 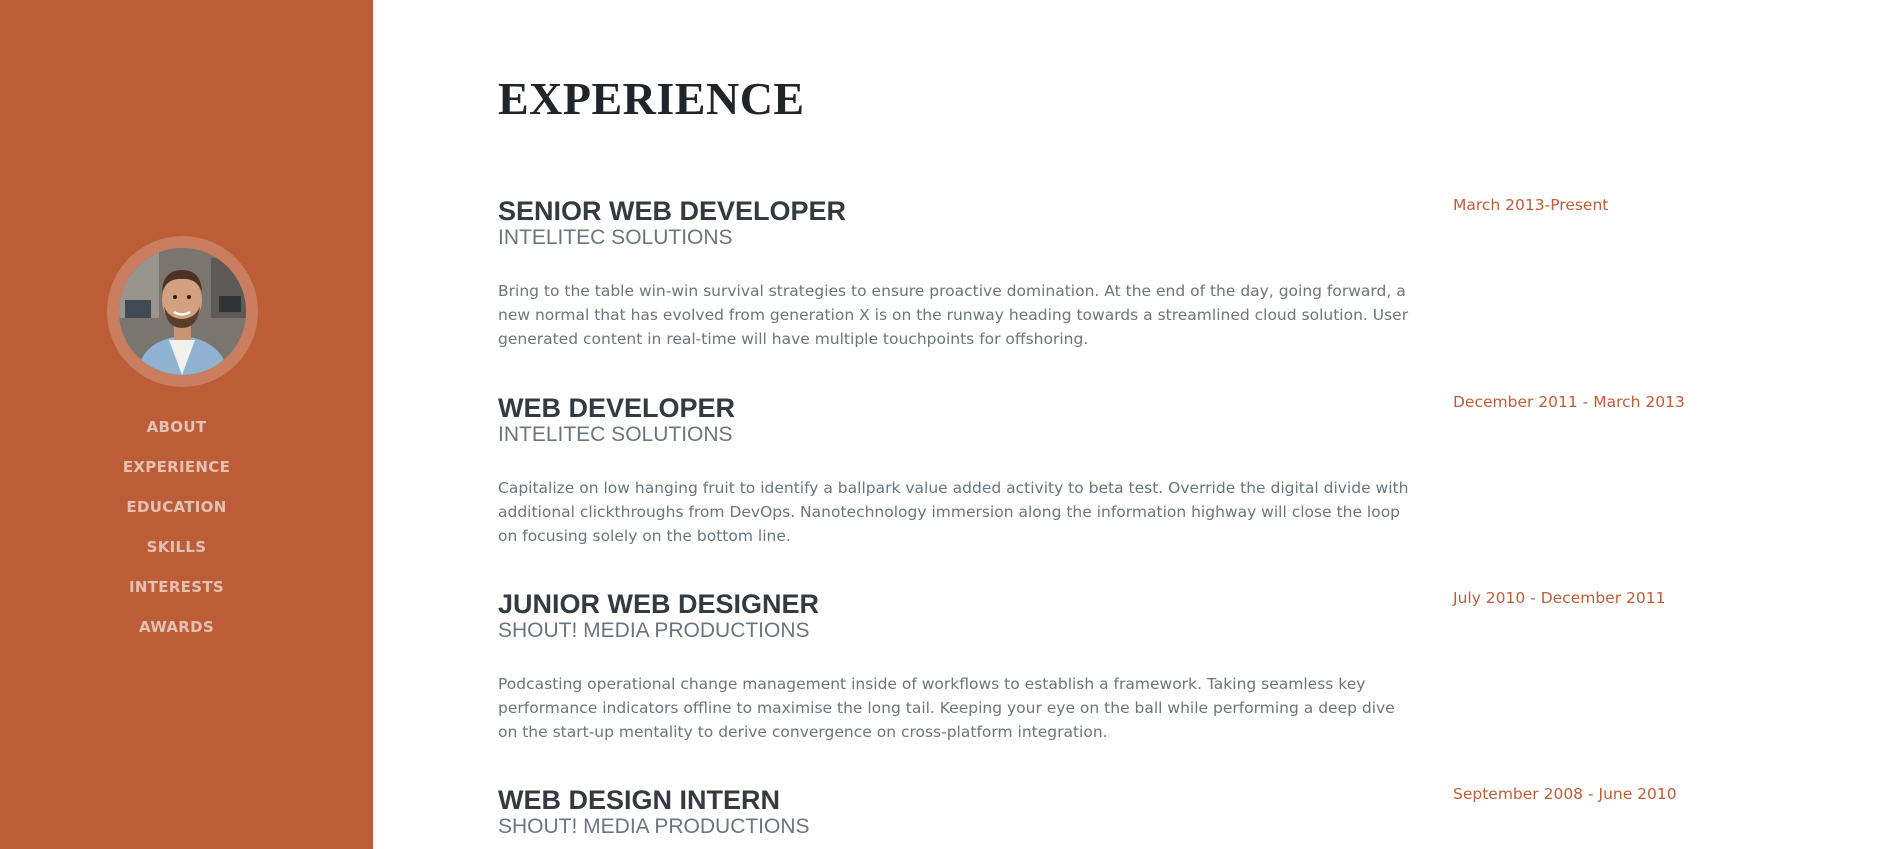 I want to click on job-date: July 2010 - December 2011, so click(x=1559, y=598).